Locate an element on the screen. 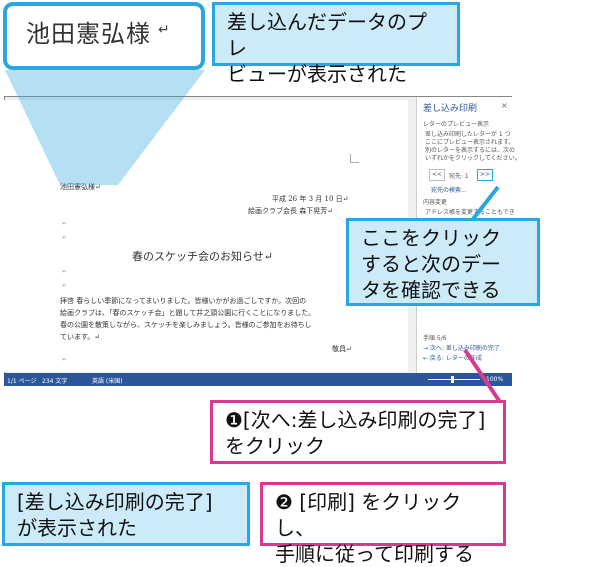 The image size is (600, 567). next-recipient-button: >> is located at coordinates (485, 175).